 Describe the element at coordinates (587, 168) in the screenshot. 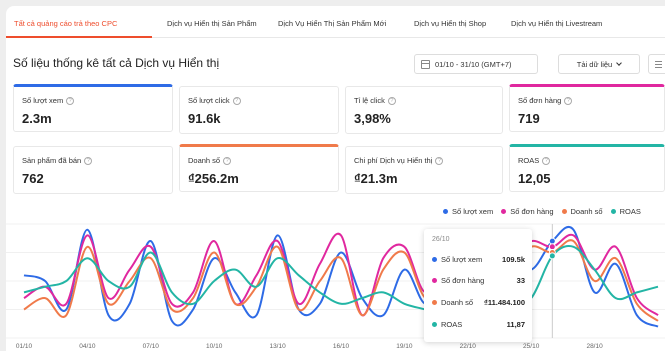

I see `metric-card-roas: ROAS? 12,05` at that location.